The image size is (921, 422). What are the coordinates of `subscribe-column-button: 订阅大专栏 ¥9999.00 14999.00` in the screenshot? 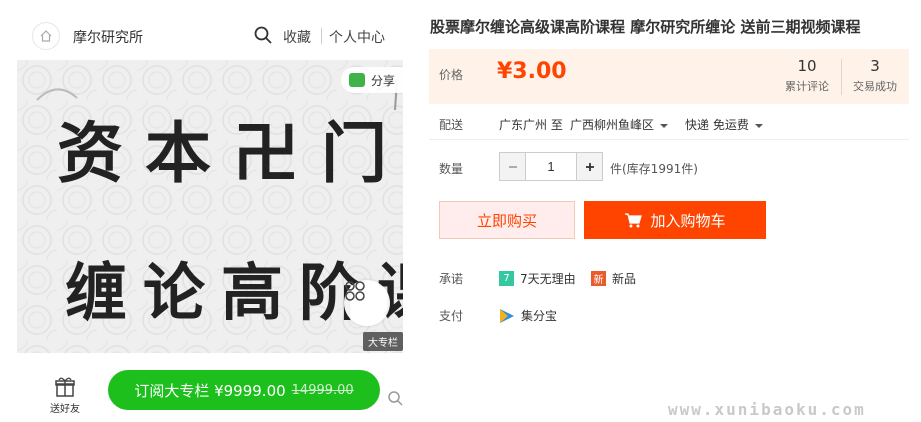 It's located at (244, 390).